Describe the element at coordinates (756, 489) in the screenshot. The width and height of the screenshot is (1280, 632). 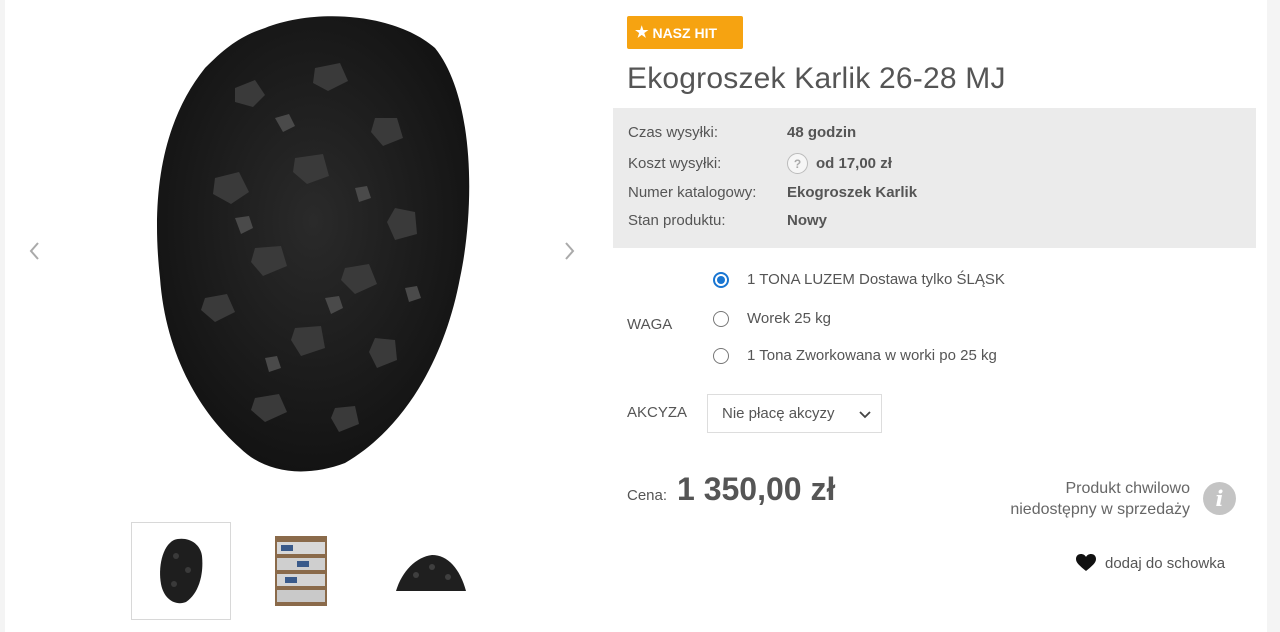
I see `price-value: 1 350,00 zł` at that location.